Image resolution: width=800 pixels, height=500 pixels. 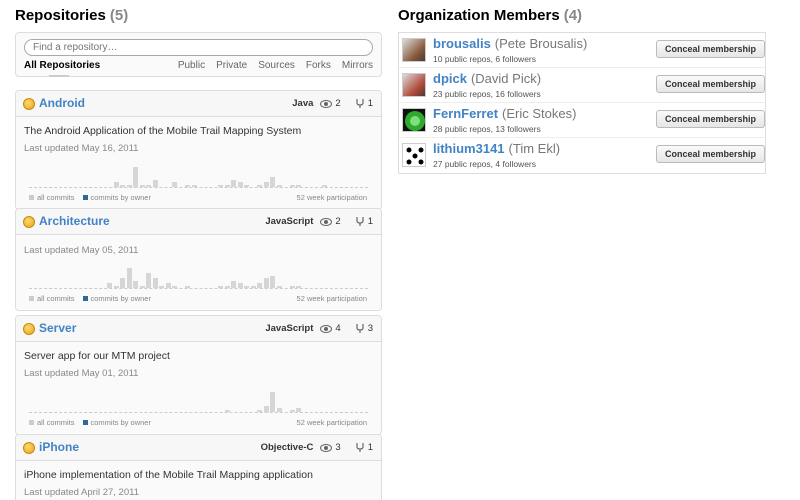 I want to click on participation-label: 52 week participation, so click(x=331, y=197).